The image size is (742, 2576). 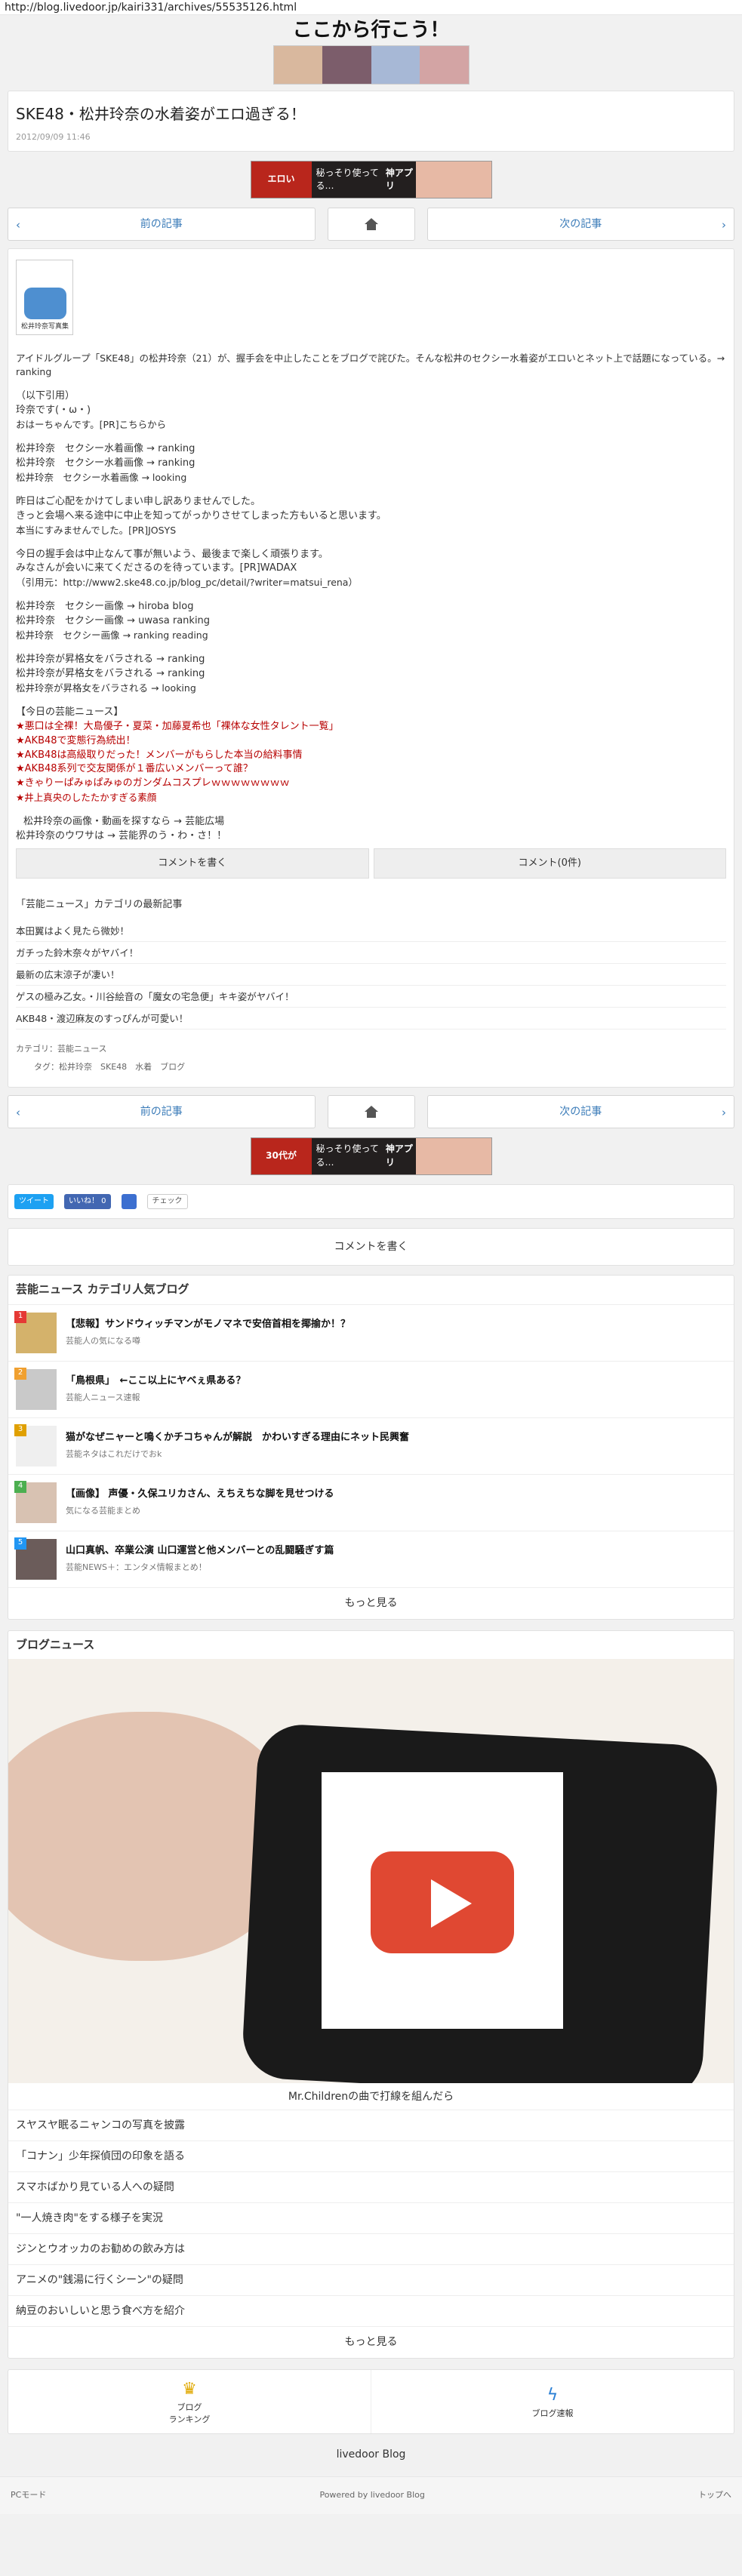 What do you see at coordinates (371, 1246) in the screenshot?
I see `write-comment-wide-button: コメントを書く` at bounding box center [371, 1246].